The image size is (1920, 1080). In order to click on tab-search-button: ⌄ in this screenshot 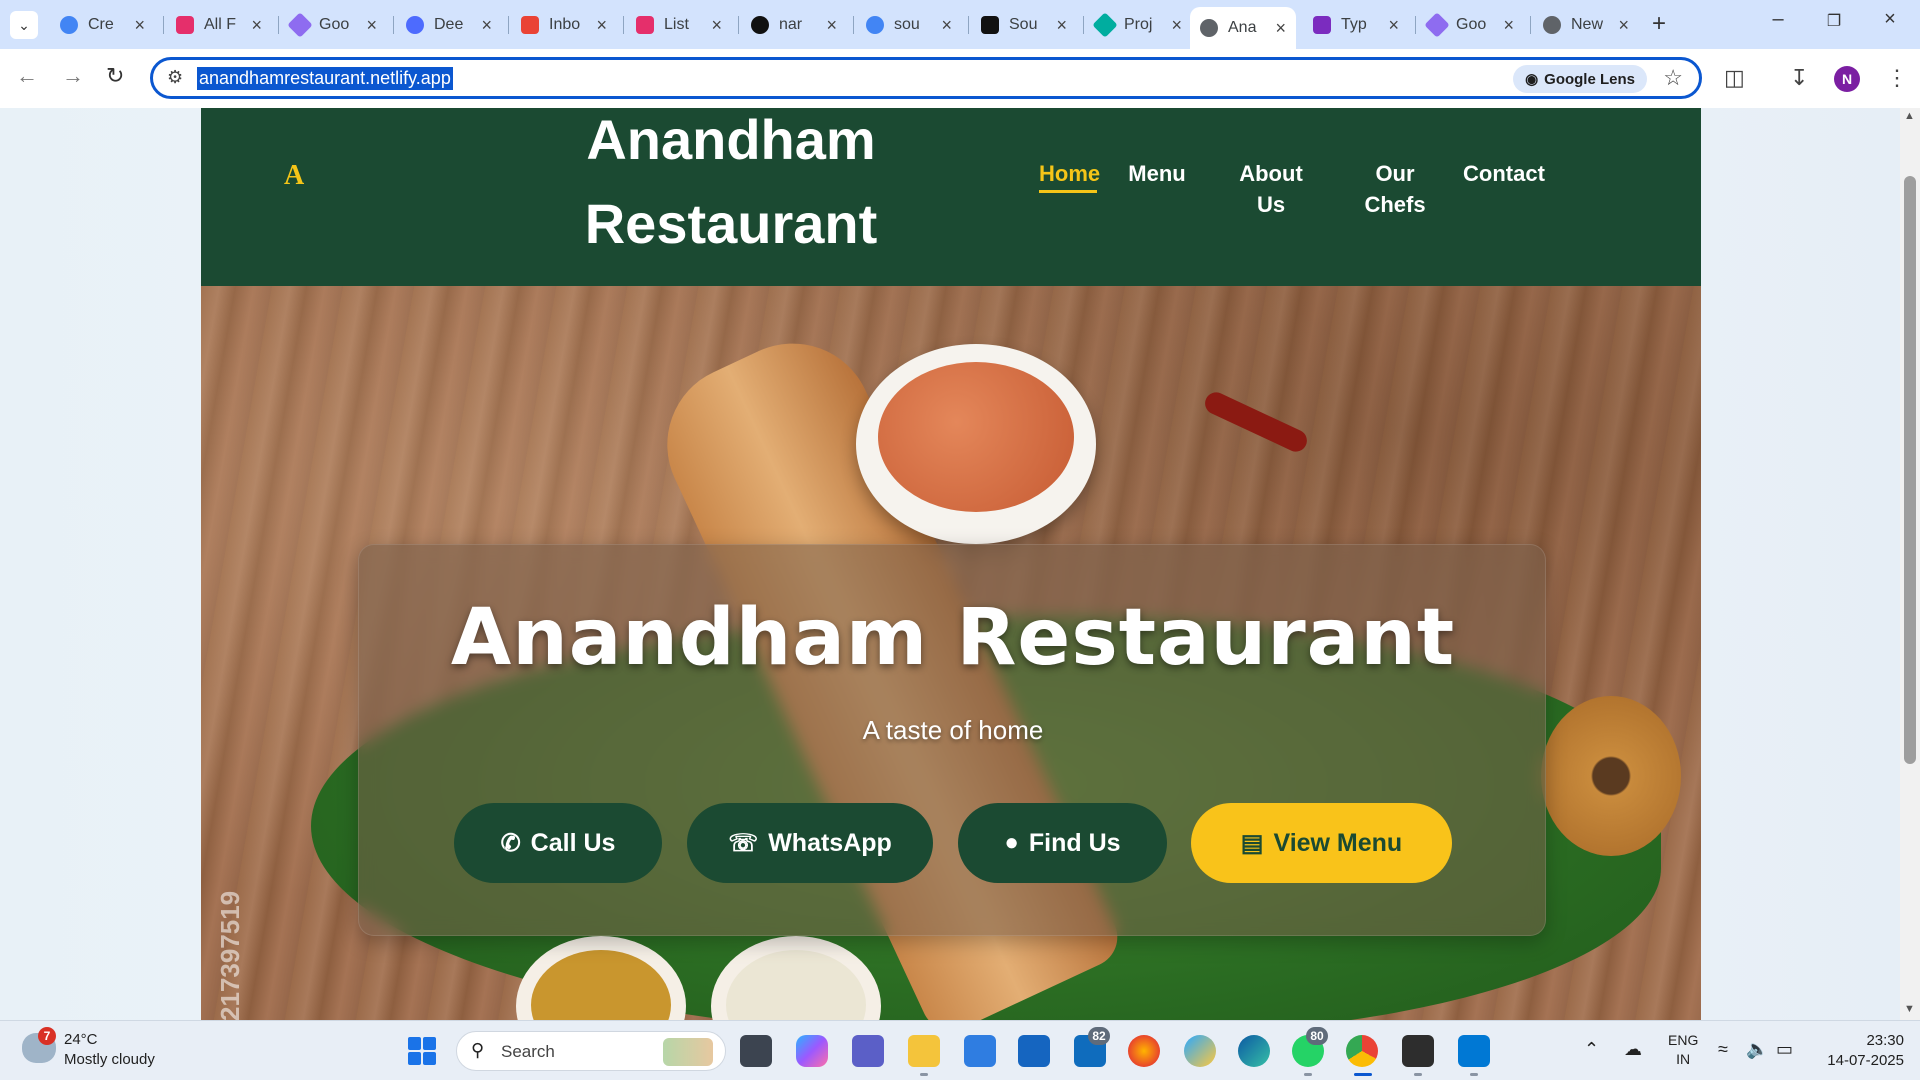, I will do `click(24, 25)`.